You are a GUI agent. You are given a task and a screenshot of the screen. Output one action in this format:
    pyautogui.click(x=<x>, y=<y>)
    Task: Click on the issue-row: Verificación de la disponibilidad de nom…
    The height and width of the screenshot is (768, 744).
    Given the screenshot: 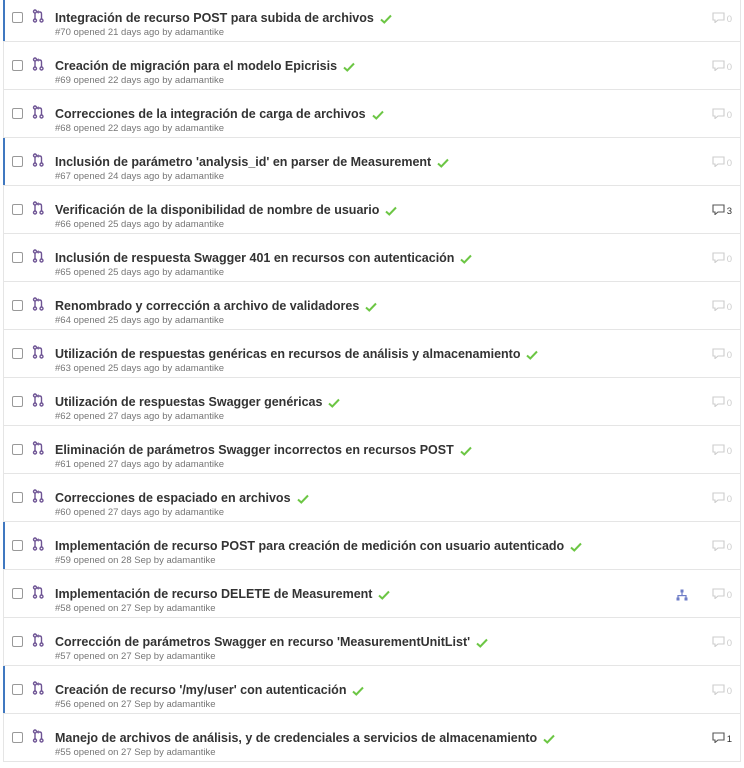 What is the action you would take?
    pyautogui.click(x=372, y=210)
    